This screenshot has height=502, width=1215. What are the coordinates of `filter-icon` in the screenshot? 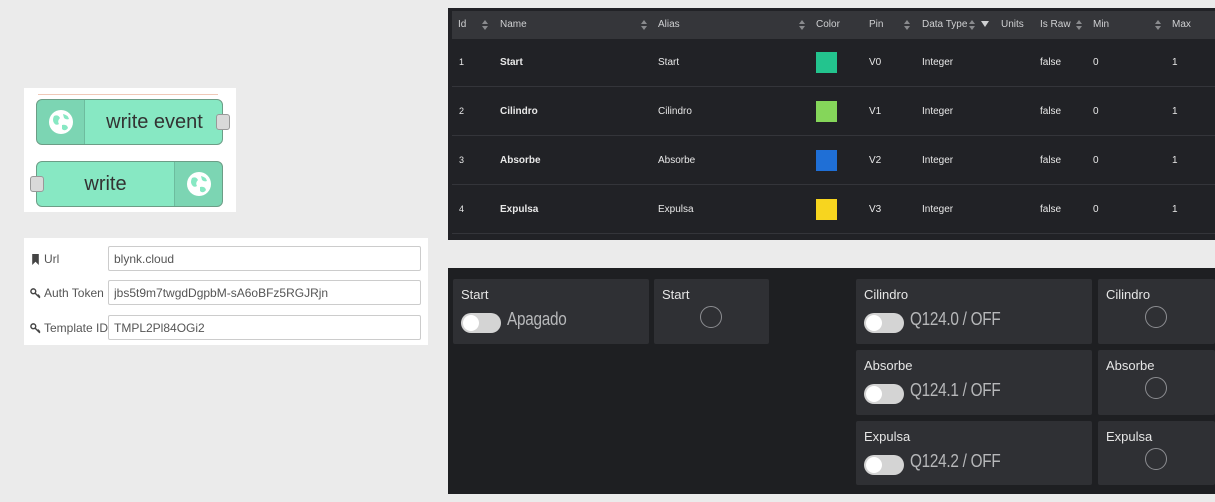 It's located at (985, 24).